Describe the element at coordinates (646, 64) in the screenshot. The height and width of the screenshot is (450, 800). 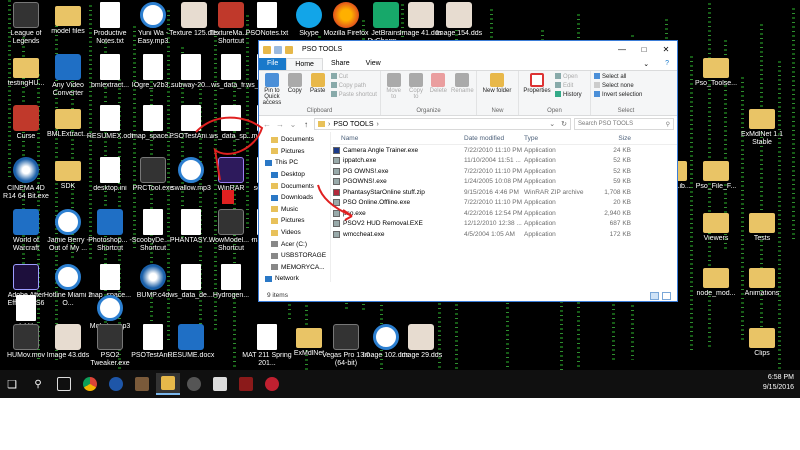
I see `expand-ribbon-icon: ⌄` at that location.